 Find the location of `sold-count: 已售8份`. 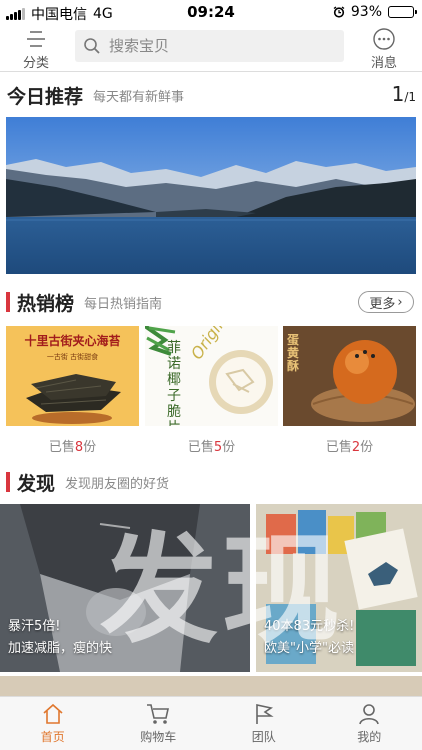

sold-count: 已售8份 is located at coordinates (72, 445).